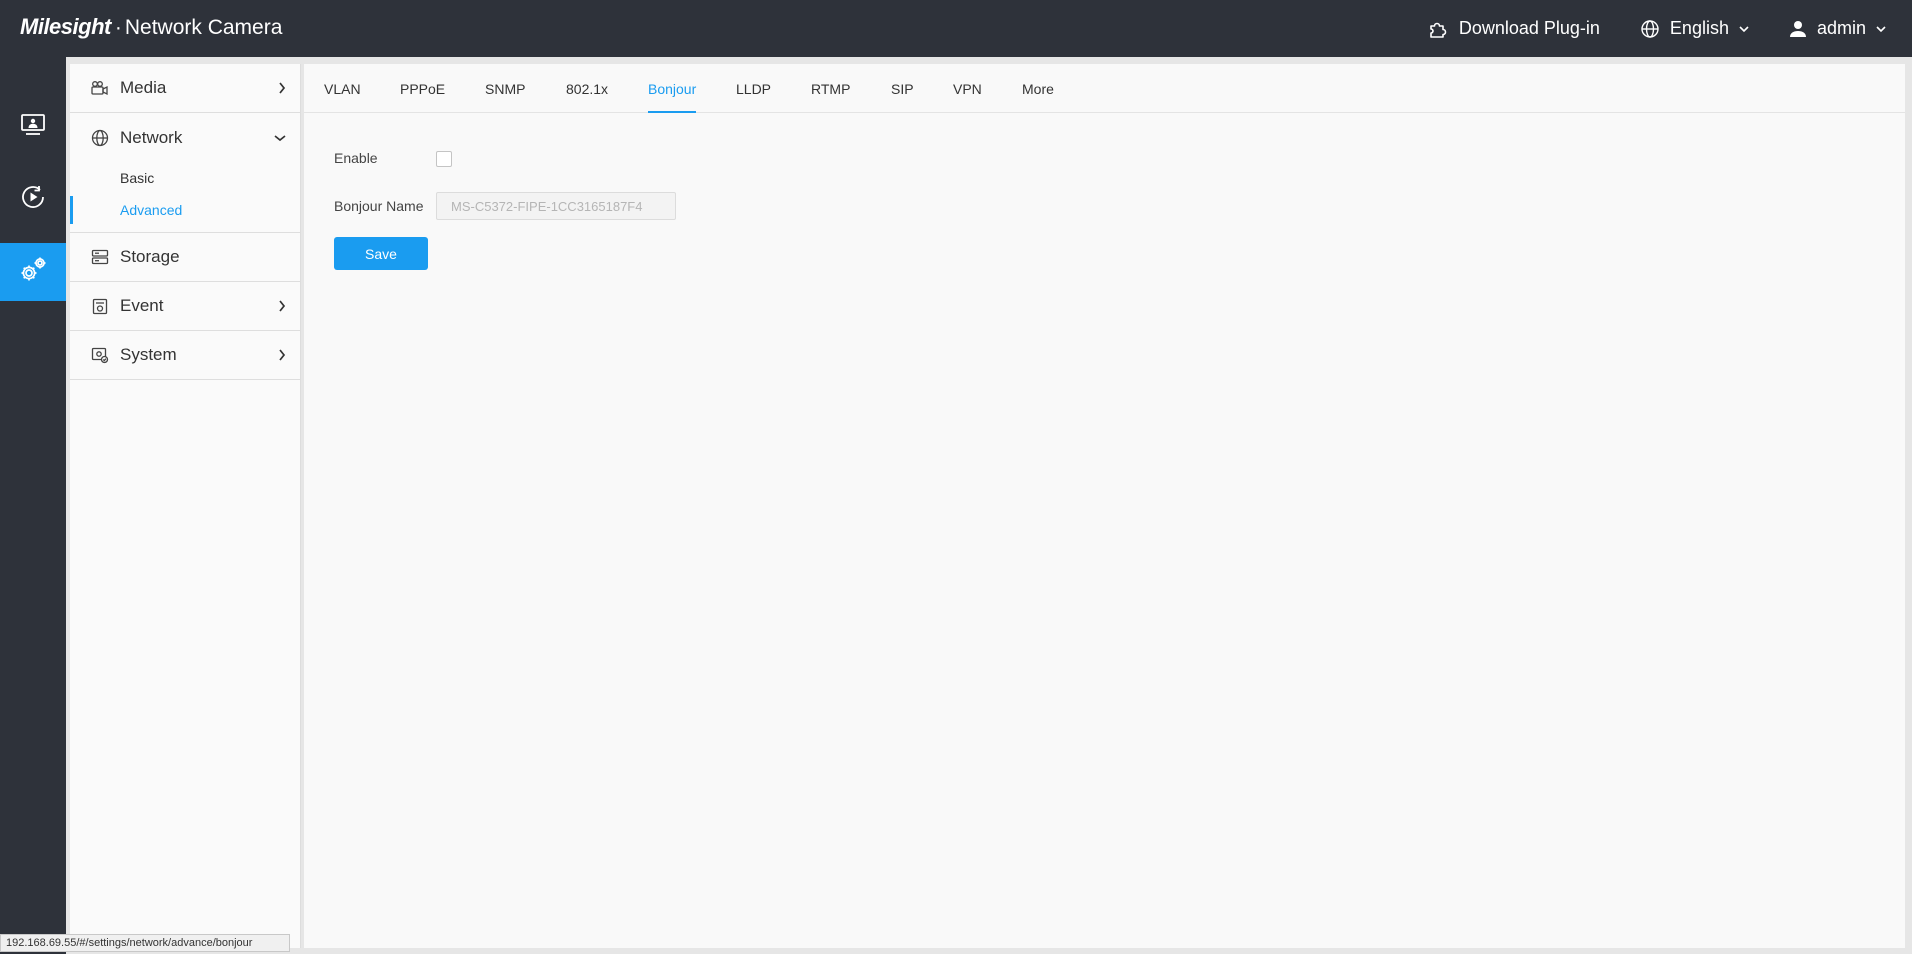  What do you see at coordinates (185, 355) in the screenshot?
I see `sidebar-item-system: System` at bounding box center [185, 355].